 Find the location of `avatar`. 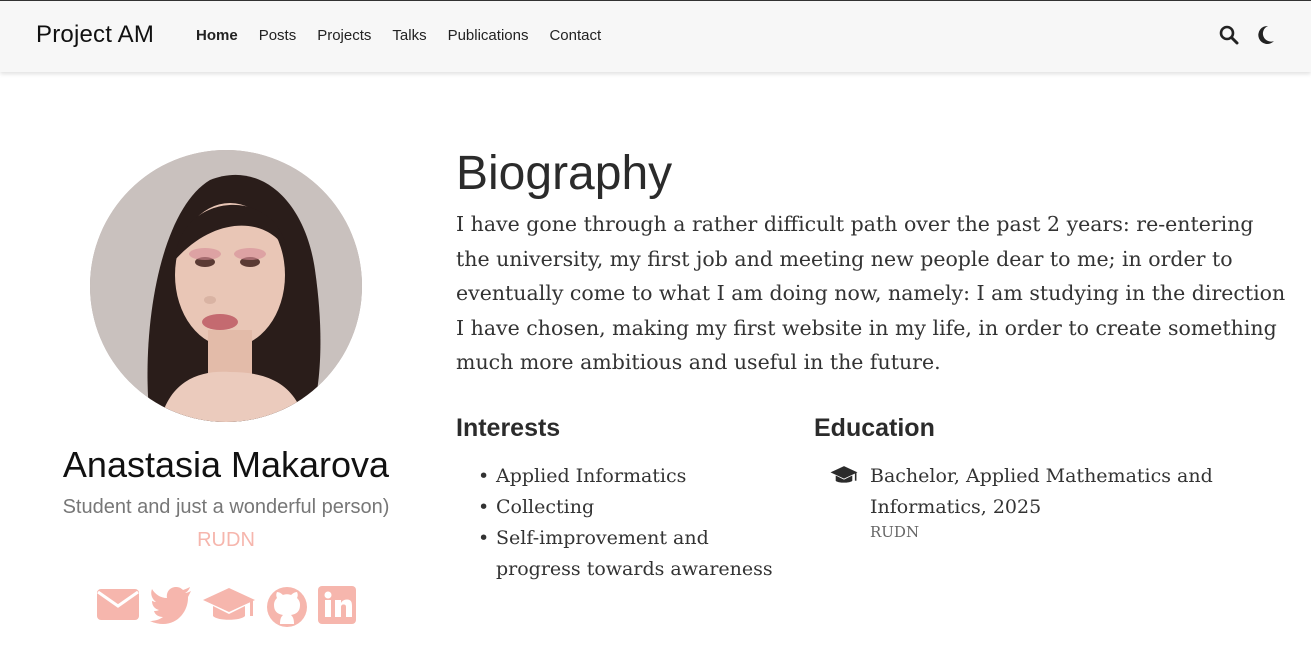

avatar is located at coordinates (226, 286).